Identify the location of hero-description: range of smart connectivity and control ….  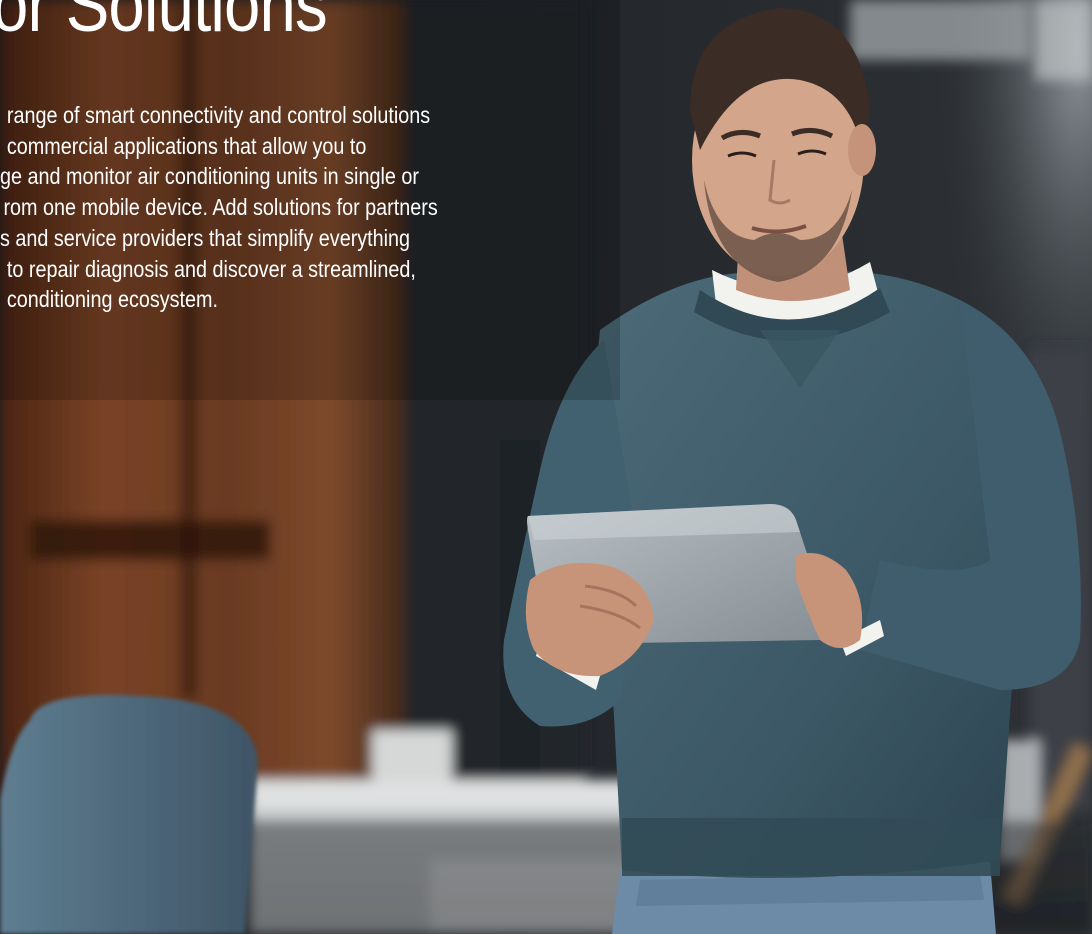
(275, 207).